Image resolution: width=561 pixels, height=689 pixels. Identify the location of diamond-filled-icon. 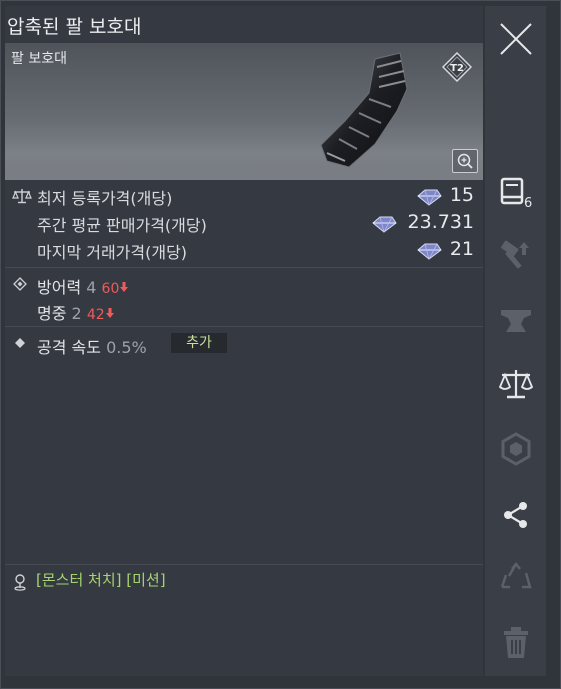
(20, 343).